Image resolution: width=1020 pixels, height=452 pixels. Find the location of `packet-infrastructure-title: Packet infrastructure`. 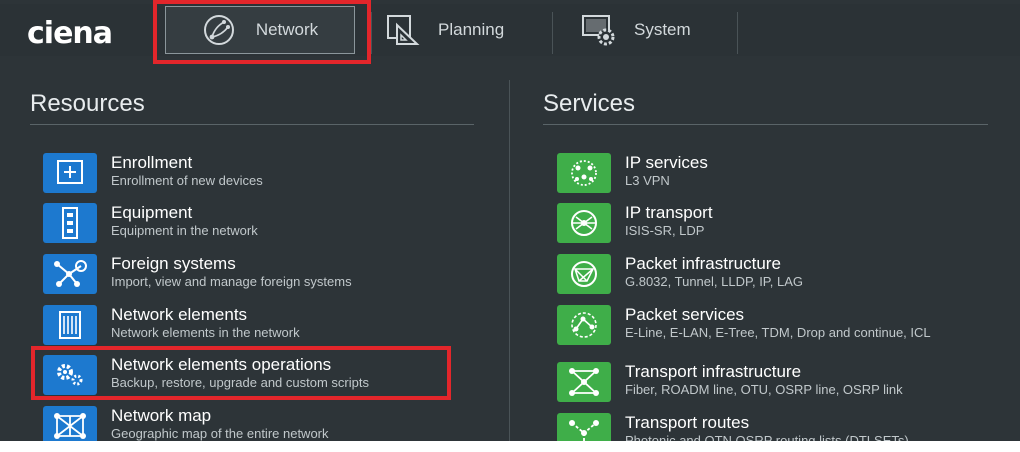

packet-infrastructure-title: Packet infrastructure is located at coordinates (703, 263).